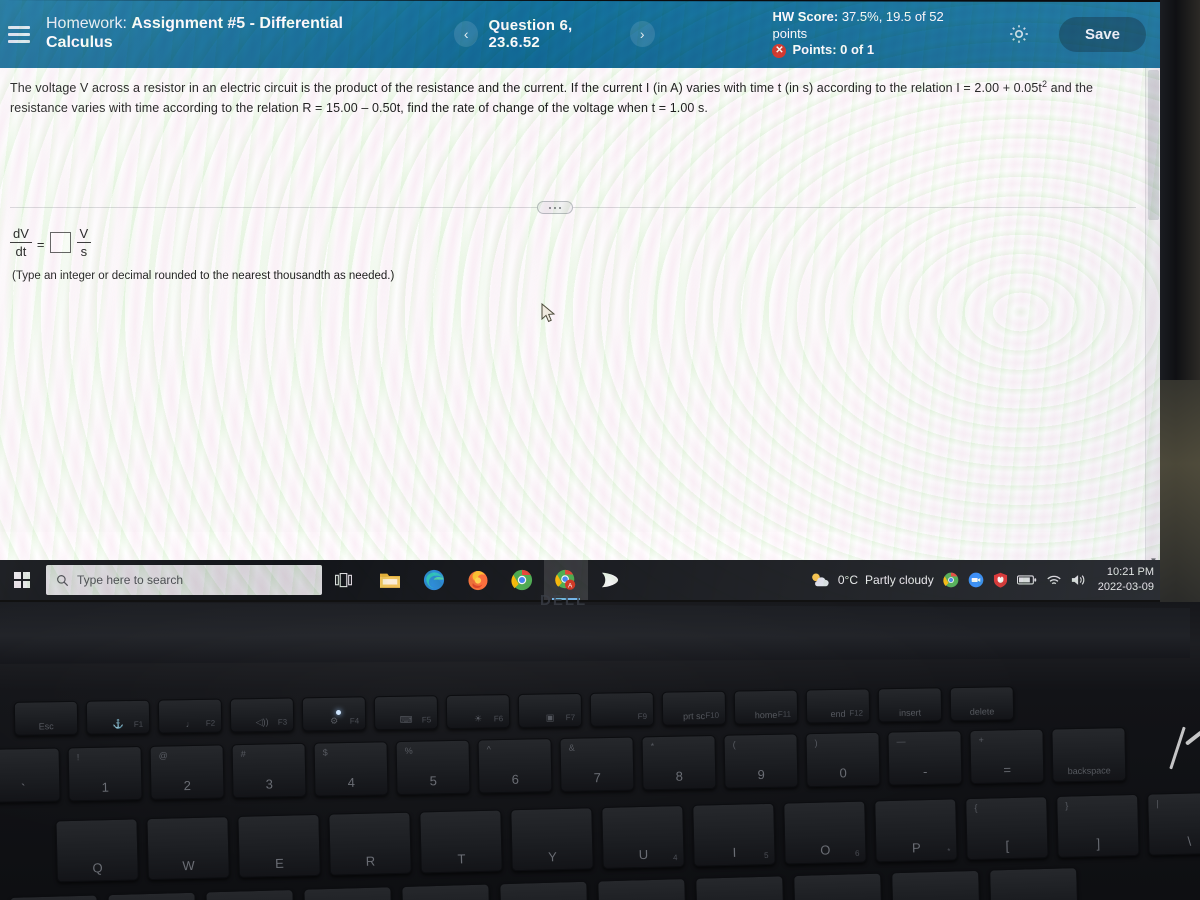 This screenshot has width=1200, height=900. Describe the element at coordinates (1180, 500) in the screenshot. I see `background-environment` at that location.